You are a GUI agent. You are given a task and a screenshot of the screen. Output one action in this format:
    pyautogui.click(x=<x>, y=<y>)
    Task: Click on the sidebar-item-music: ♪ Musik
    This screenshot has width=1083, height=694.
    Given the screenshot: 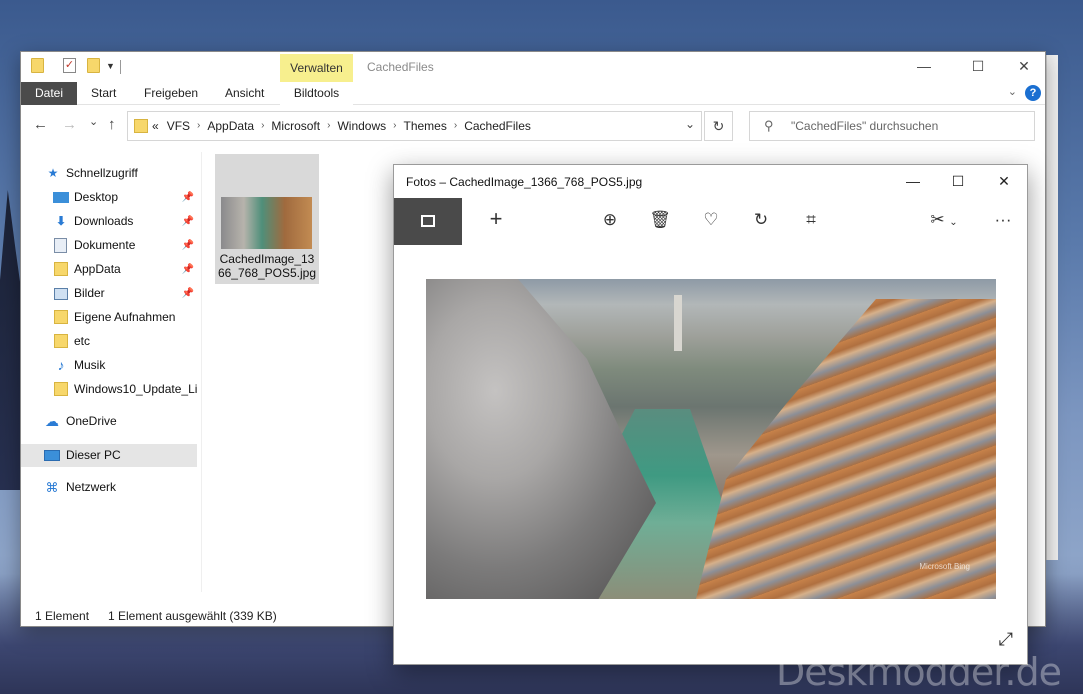 What is the action you would take?
    pyautogui.click(x=109, y=365)
    